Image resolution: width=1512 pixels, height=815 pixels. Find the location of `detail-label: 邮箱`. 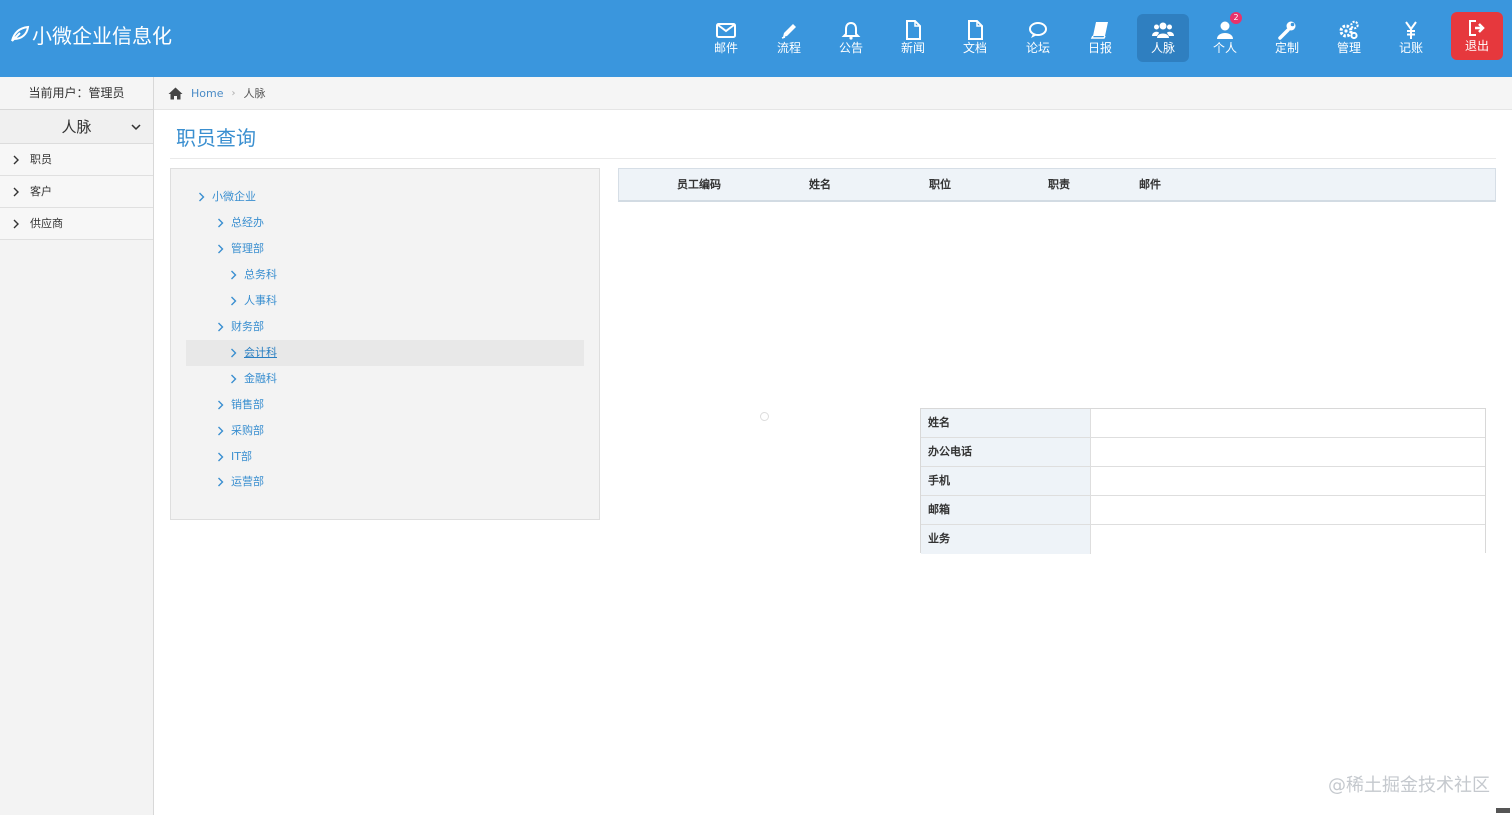

detail-label: 邮箱 is located at coordinates (1006, 510).